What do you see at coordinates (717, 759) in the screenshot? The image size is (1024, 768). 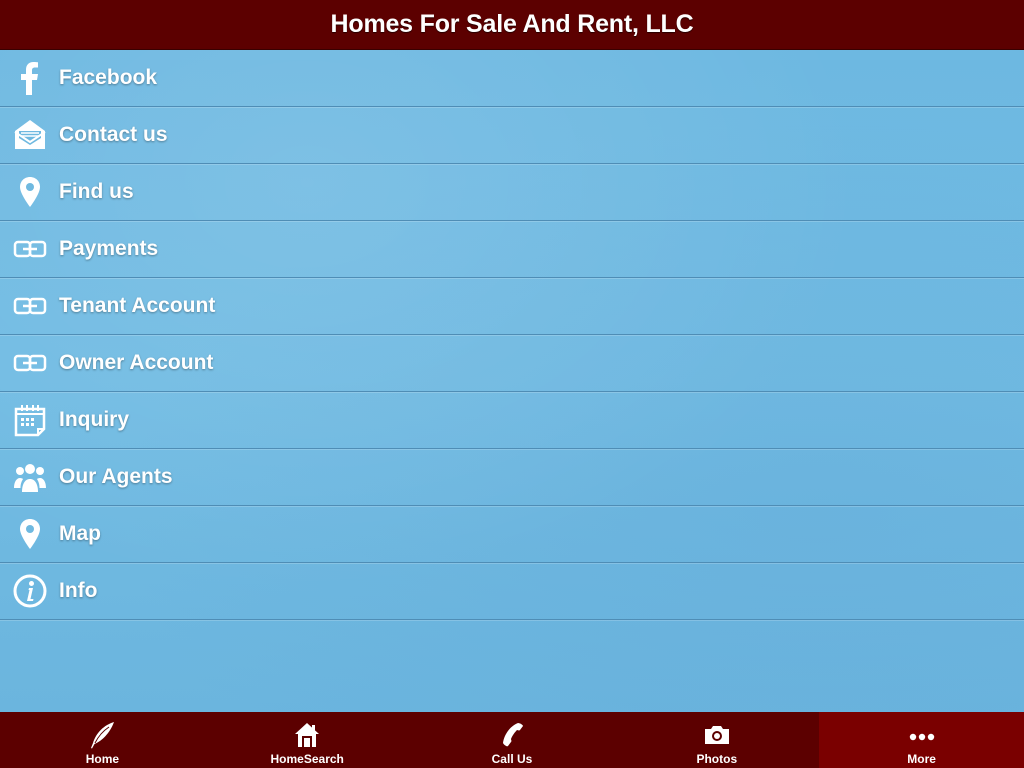 I see `tab-label: Photos` at bounding box center [717, 759].